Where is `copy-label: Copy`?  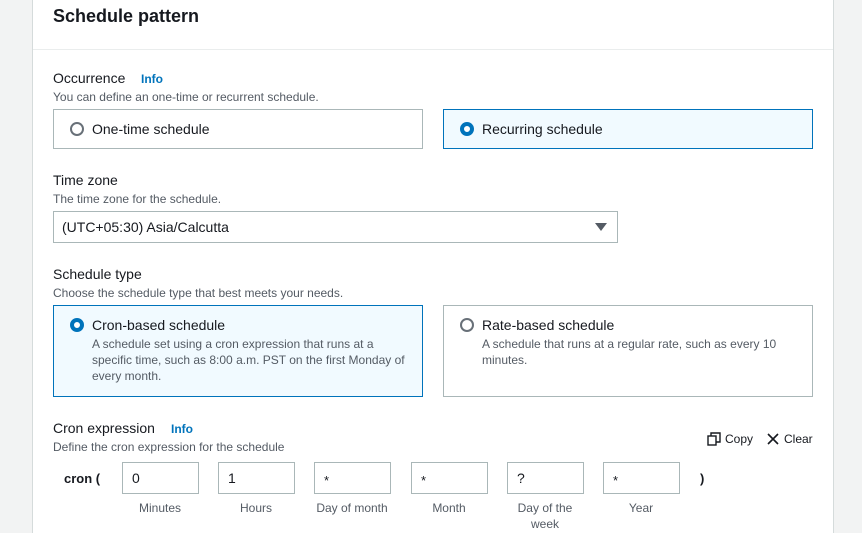 copy-label: Copy is located at coordinates (739, 439).